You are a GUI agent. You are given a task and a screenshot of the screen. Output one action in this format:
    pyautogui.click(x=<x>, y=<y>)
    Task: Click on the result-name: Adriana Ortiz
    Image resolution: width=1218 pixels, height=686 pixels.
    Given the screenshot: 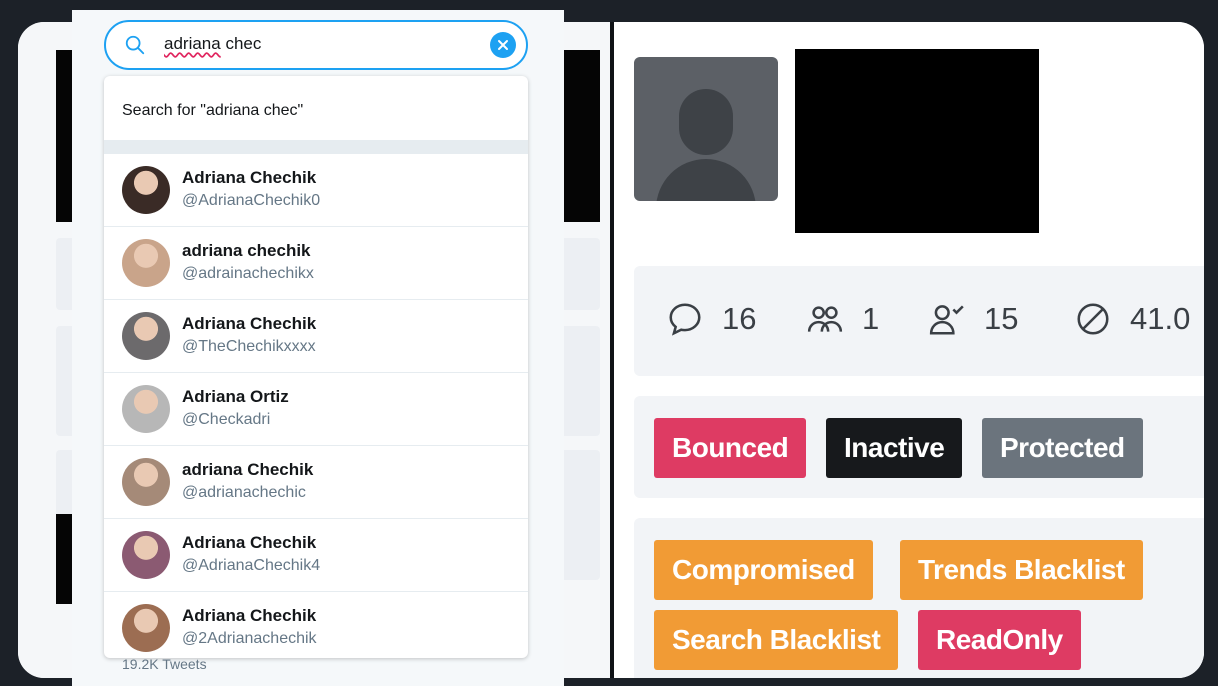 What is the action you would take?
    pyautogui.click(x=235, y=396)
    